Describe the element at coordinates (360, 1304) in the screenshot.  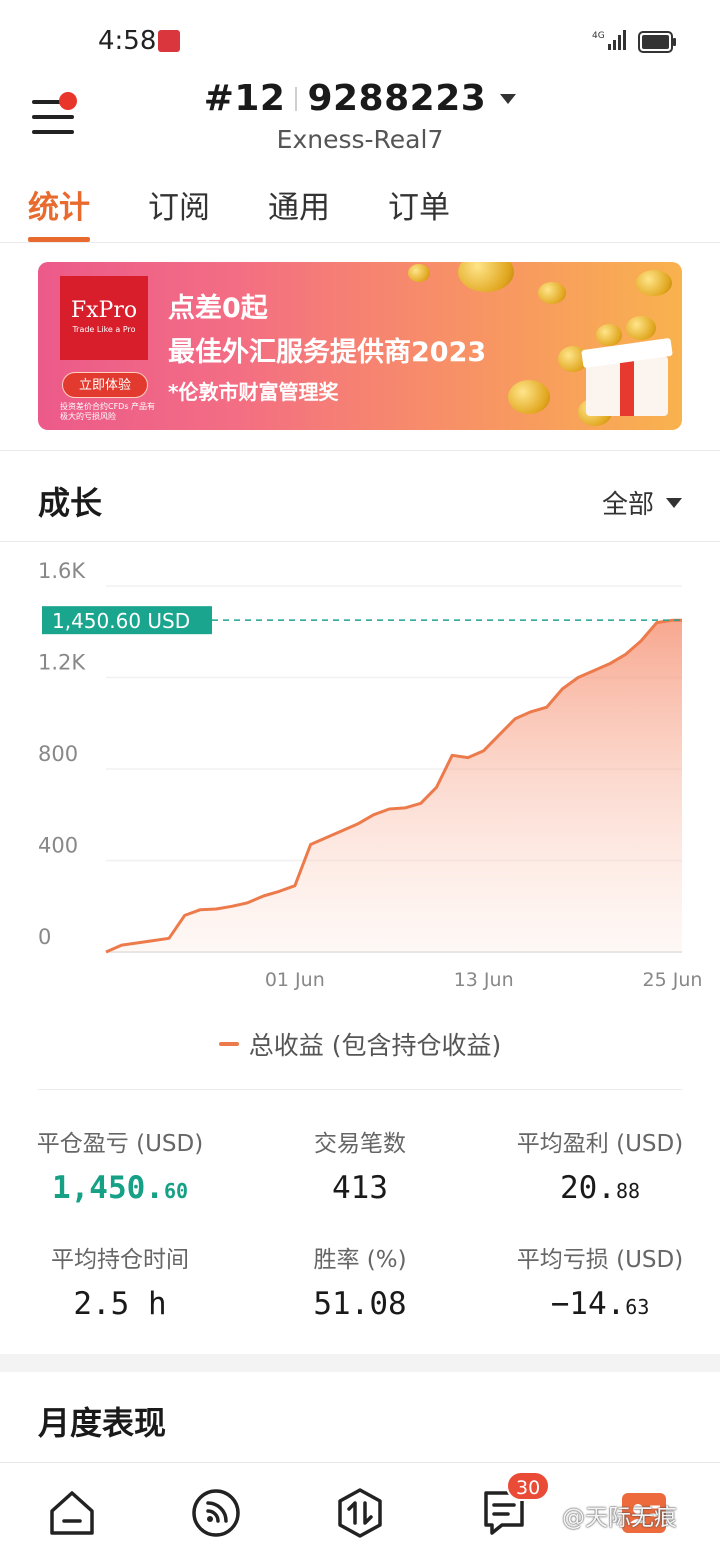
I see `stat-value: 51.08` at that location.